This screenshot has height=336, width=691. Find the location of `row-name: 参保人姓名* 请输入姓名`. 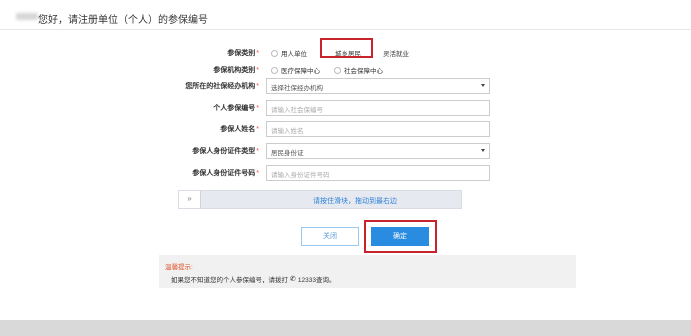

row-name: 参保人姓名* 请输入姓名 is located at coordinates (345, 129).